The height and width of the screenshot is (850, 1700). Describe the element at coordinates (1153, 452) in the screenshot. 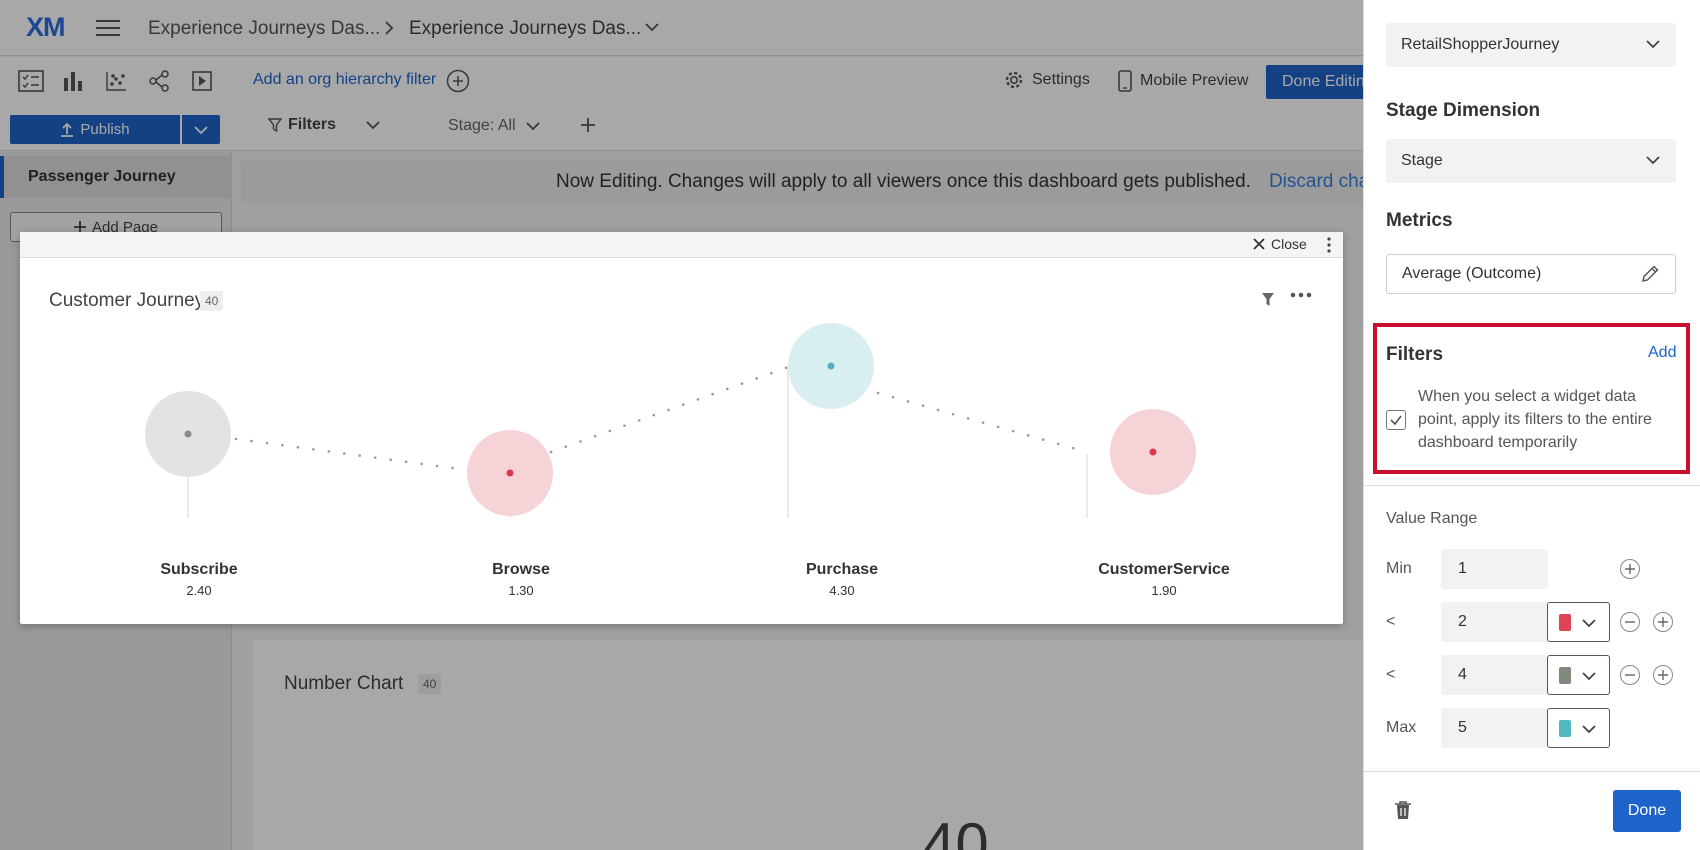

I see `stage-dot-customerservice` at that location.